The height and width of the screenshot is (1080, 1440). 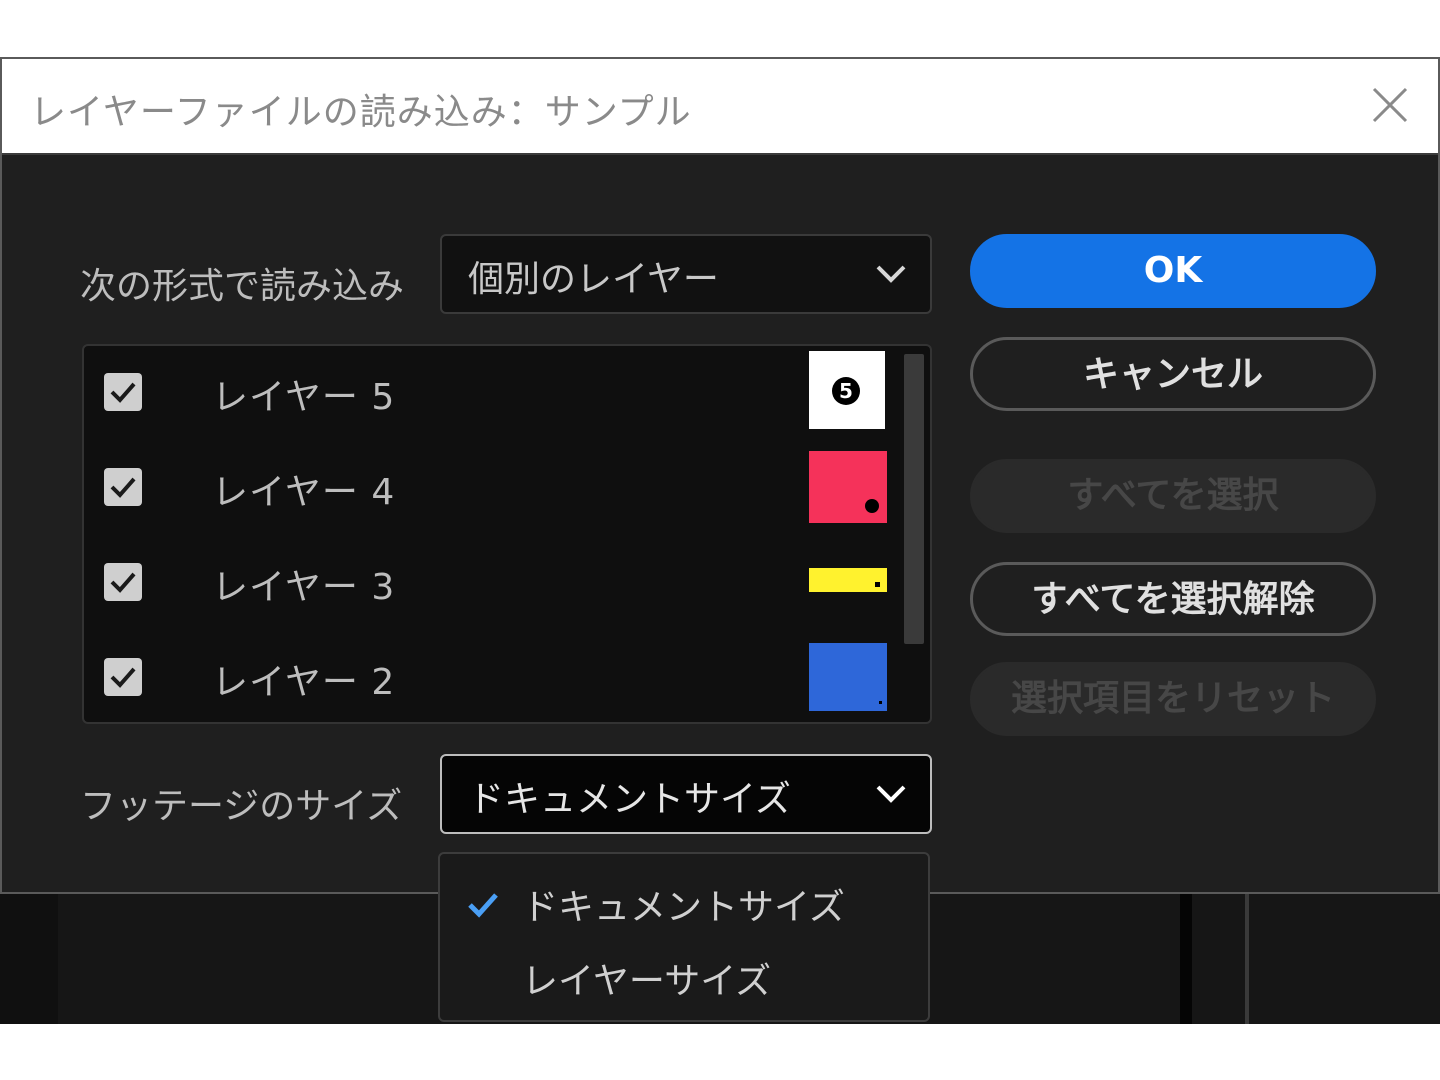 I want to click on import-as-value: 個別のレイヤー, so click(x=593, y=279).